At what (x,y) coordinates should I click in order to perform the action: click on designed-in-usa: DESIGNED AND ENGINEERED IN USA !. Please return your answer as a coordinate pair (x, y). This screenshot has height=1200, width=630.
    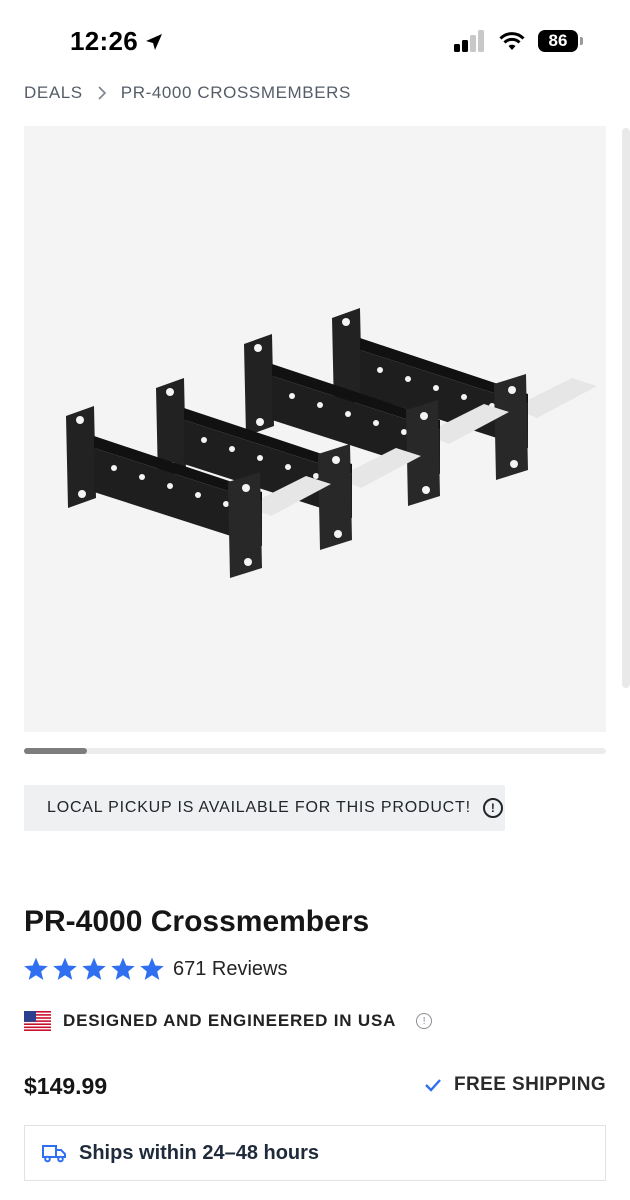
    Looking at the image, I should click on (228, 1021).